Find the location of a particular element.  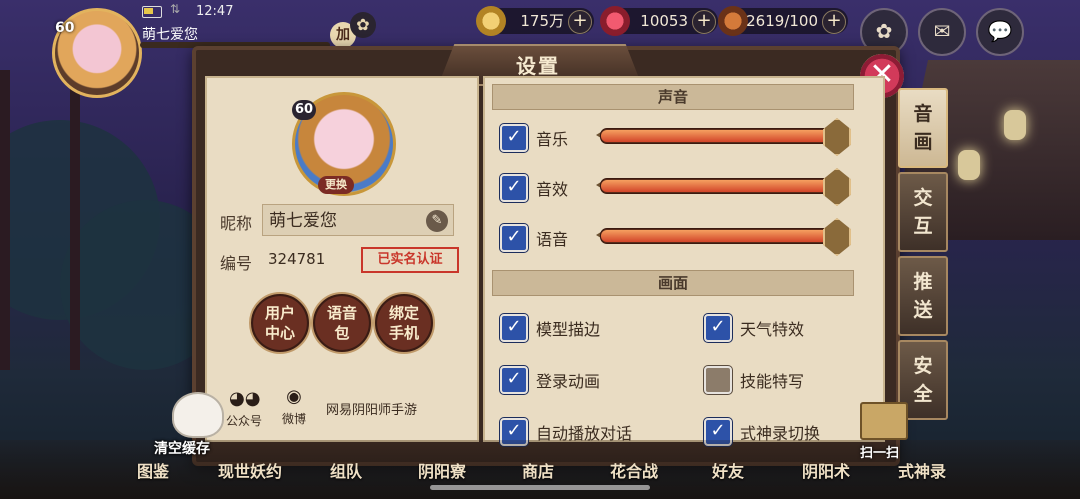

tab-interaction-label: 交 互 is located at coordinates (923, 212).